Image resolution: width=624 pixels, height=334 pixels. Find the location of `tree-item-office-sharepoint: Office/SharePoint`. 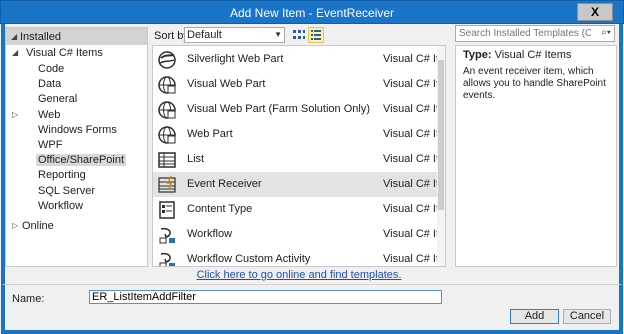

tree-item-office-sharepoint: Office/SharePoint is located at coordinates (81, 160).